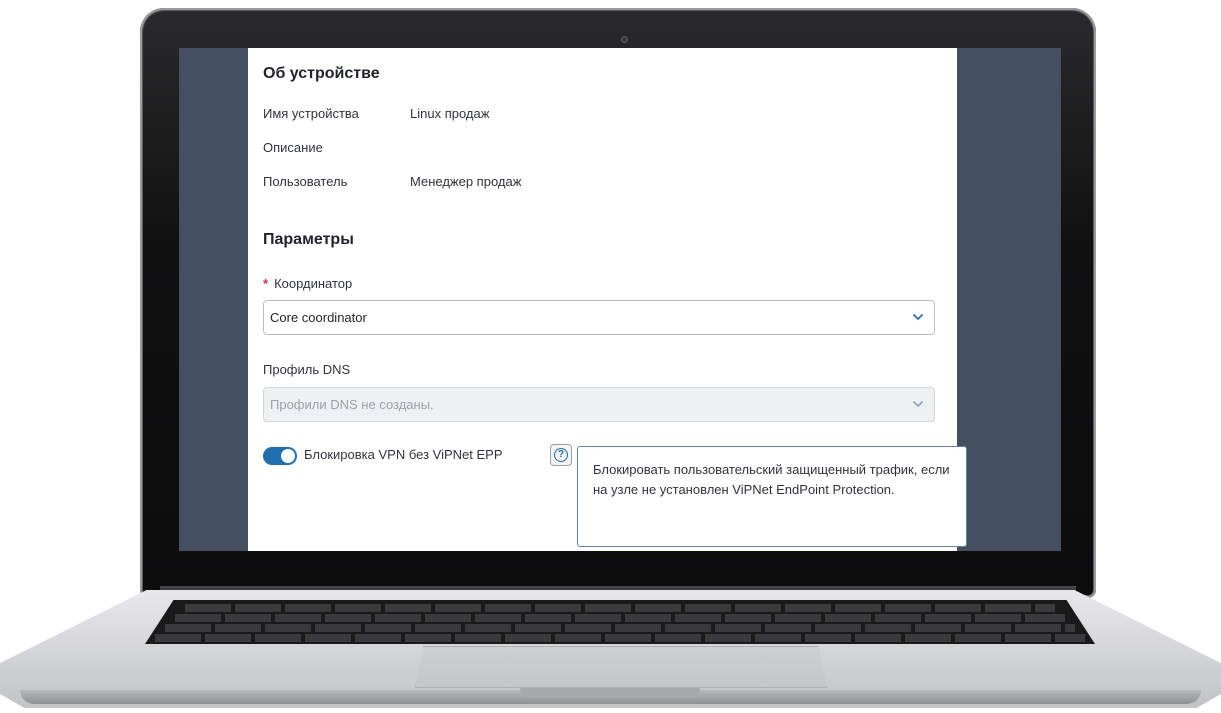 The width and height of the screenshot is (1221, 713). What do you see at coordinates (305, 181) in the screenshot?
I see `user-label: Пользователь` at bounding box center [305, 181].